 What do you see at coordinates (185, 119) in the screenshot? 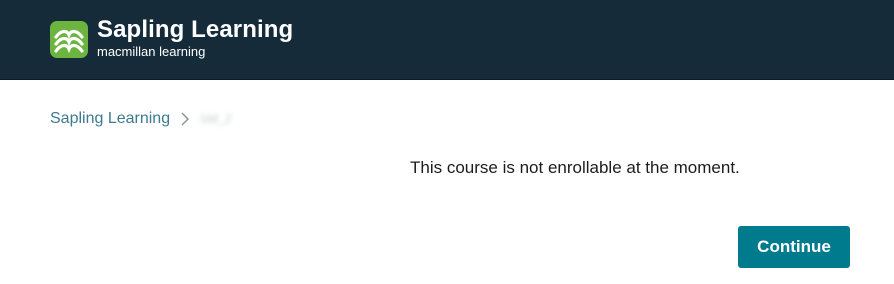
I see `chevron-right-icon` at bounding box center [185, 119].